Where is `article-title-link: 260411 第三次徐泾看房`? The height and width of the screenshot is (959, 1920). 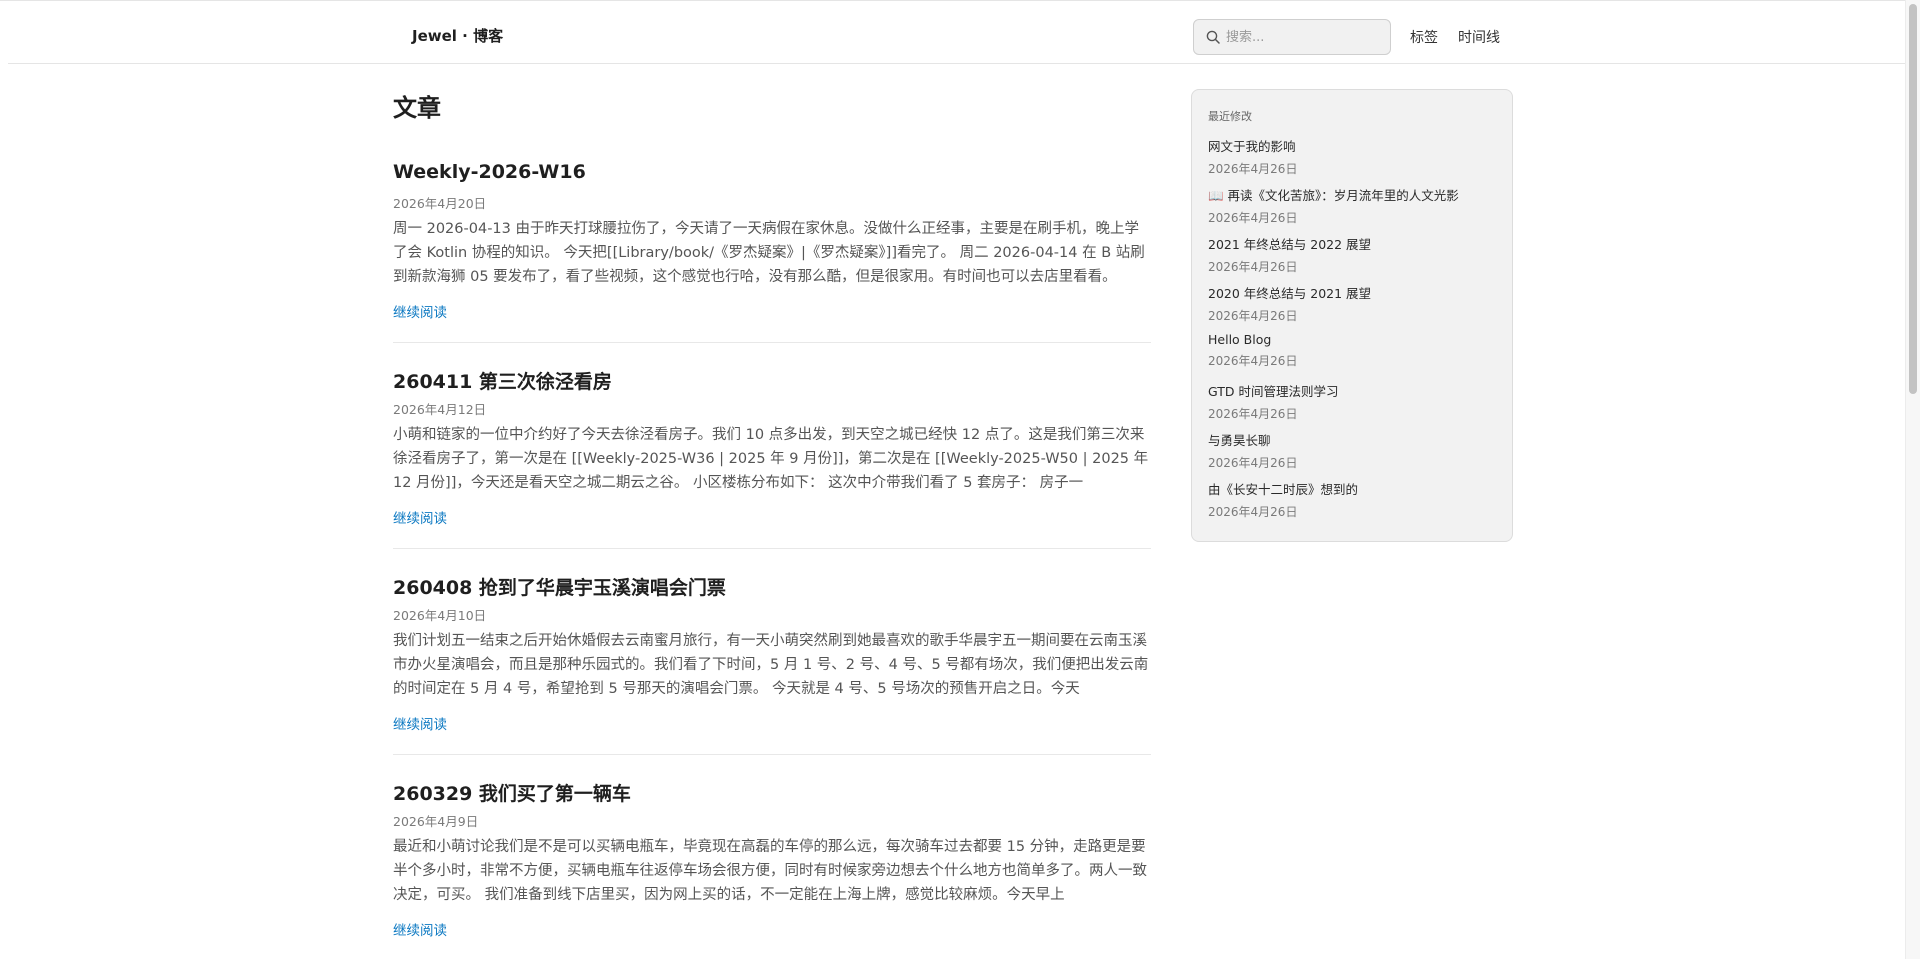 article-title-link: 260411 第三次徐泾看房 is located at coordinates (502, 380).